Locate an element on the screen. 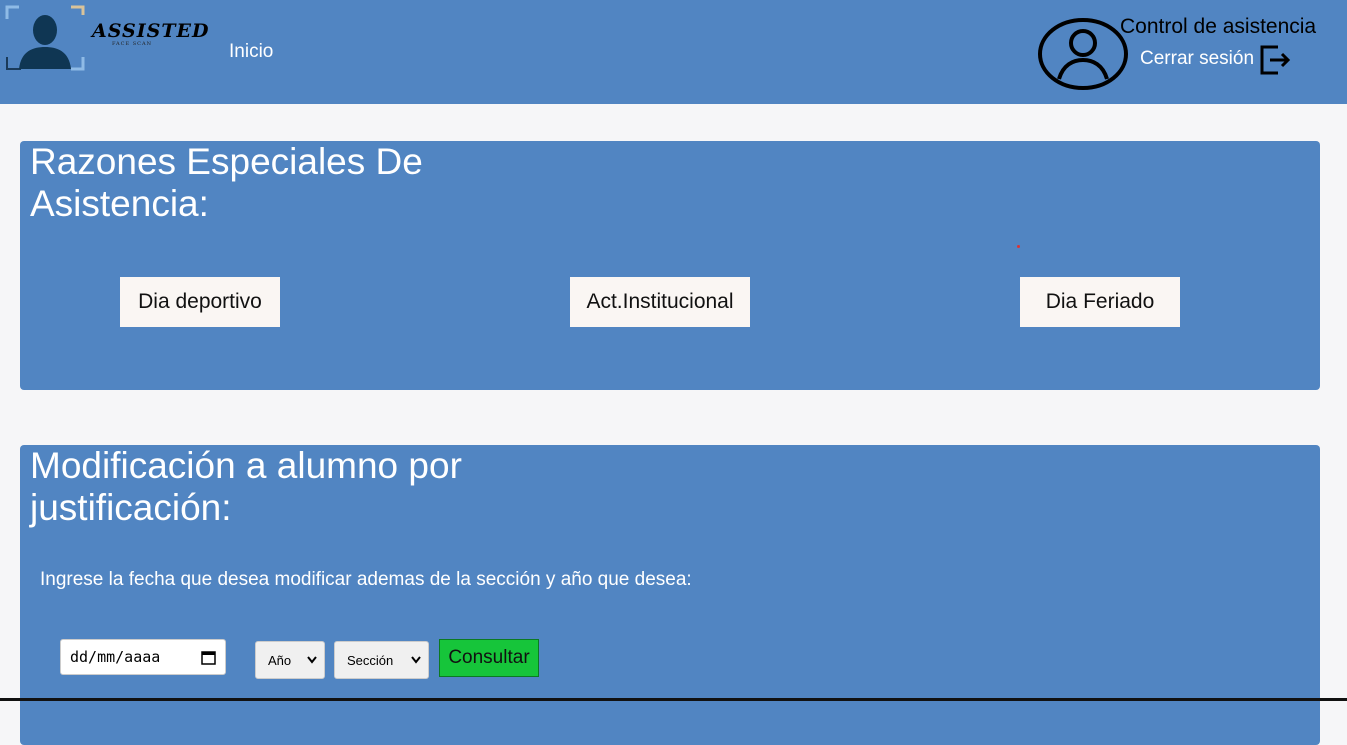 The width and height of the screenshot is (1347, 745). year-select-value: Año is located at coordinates (280, 660).